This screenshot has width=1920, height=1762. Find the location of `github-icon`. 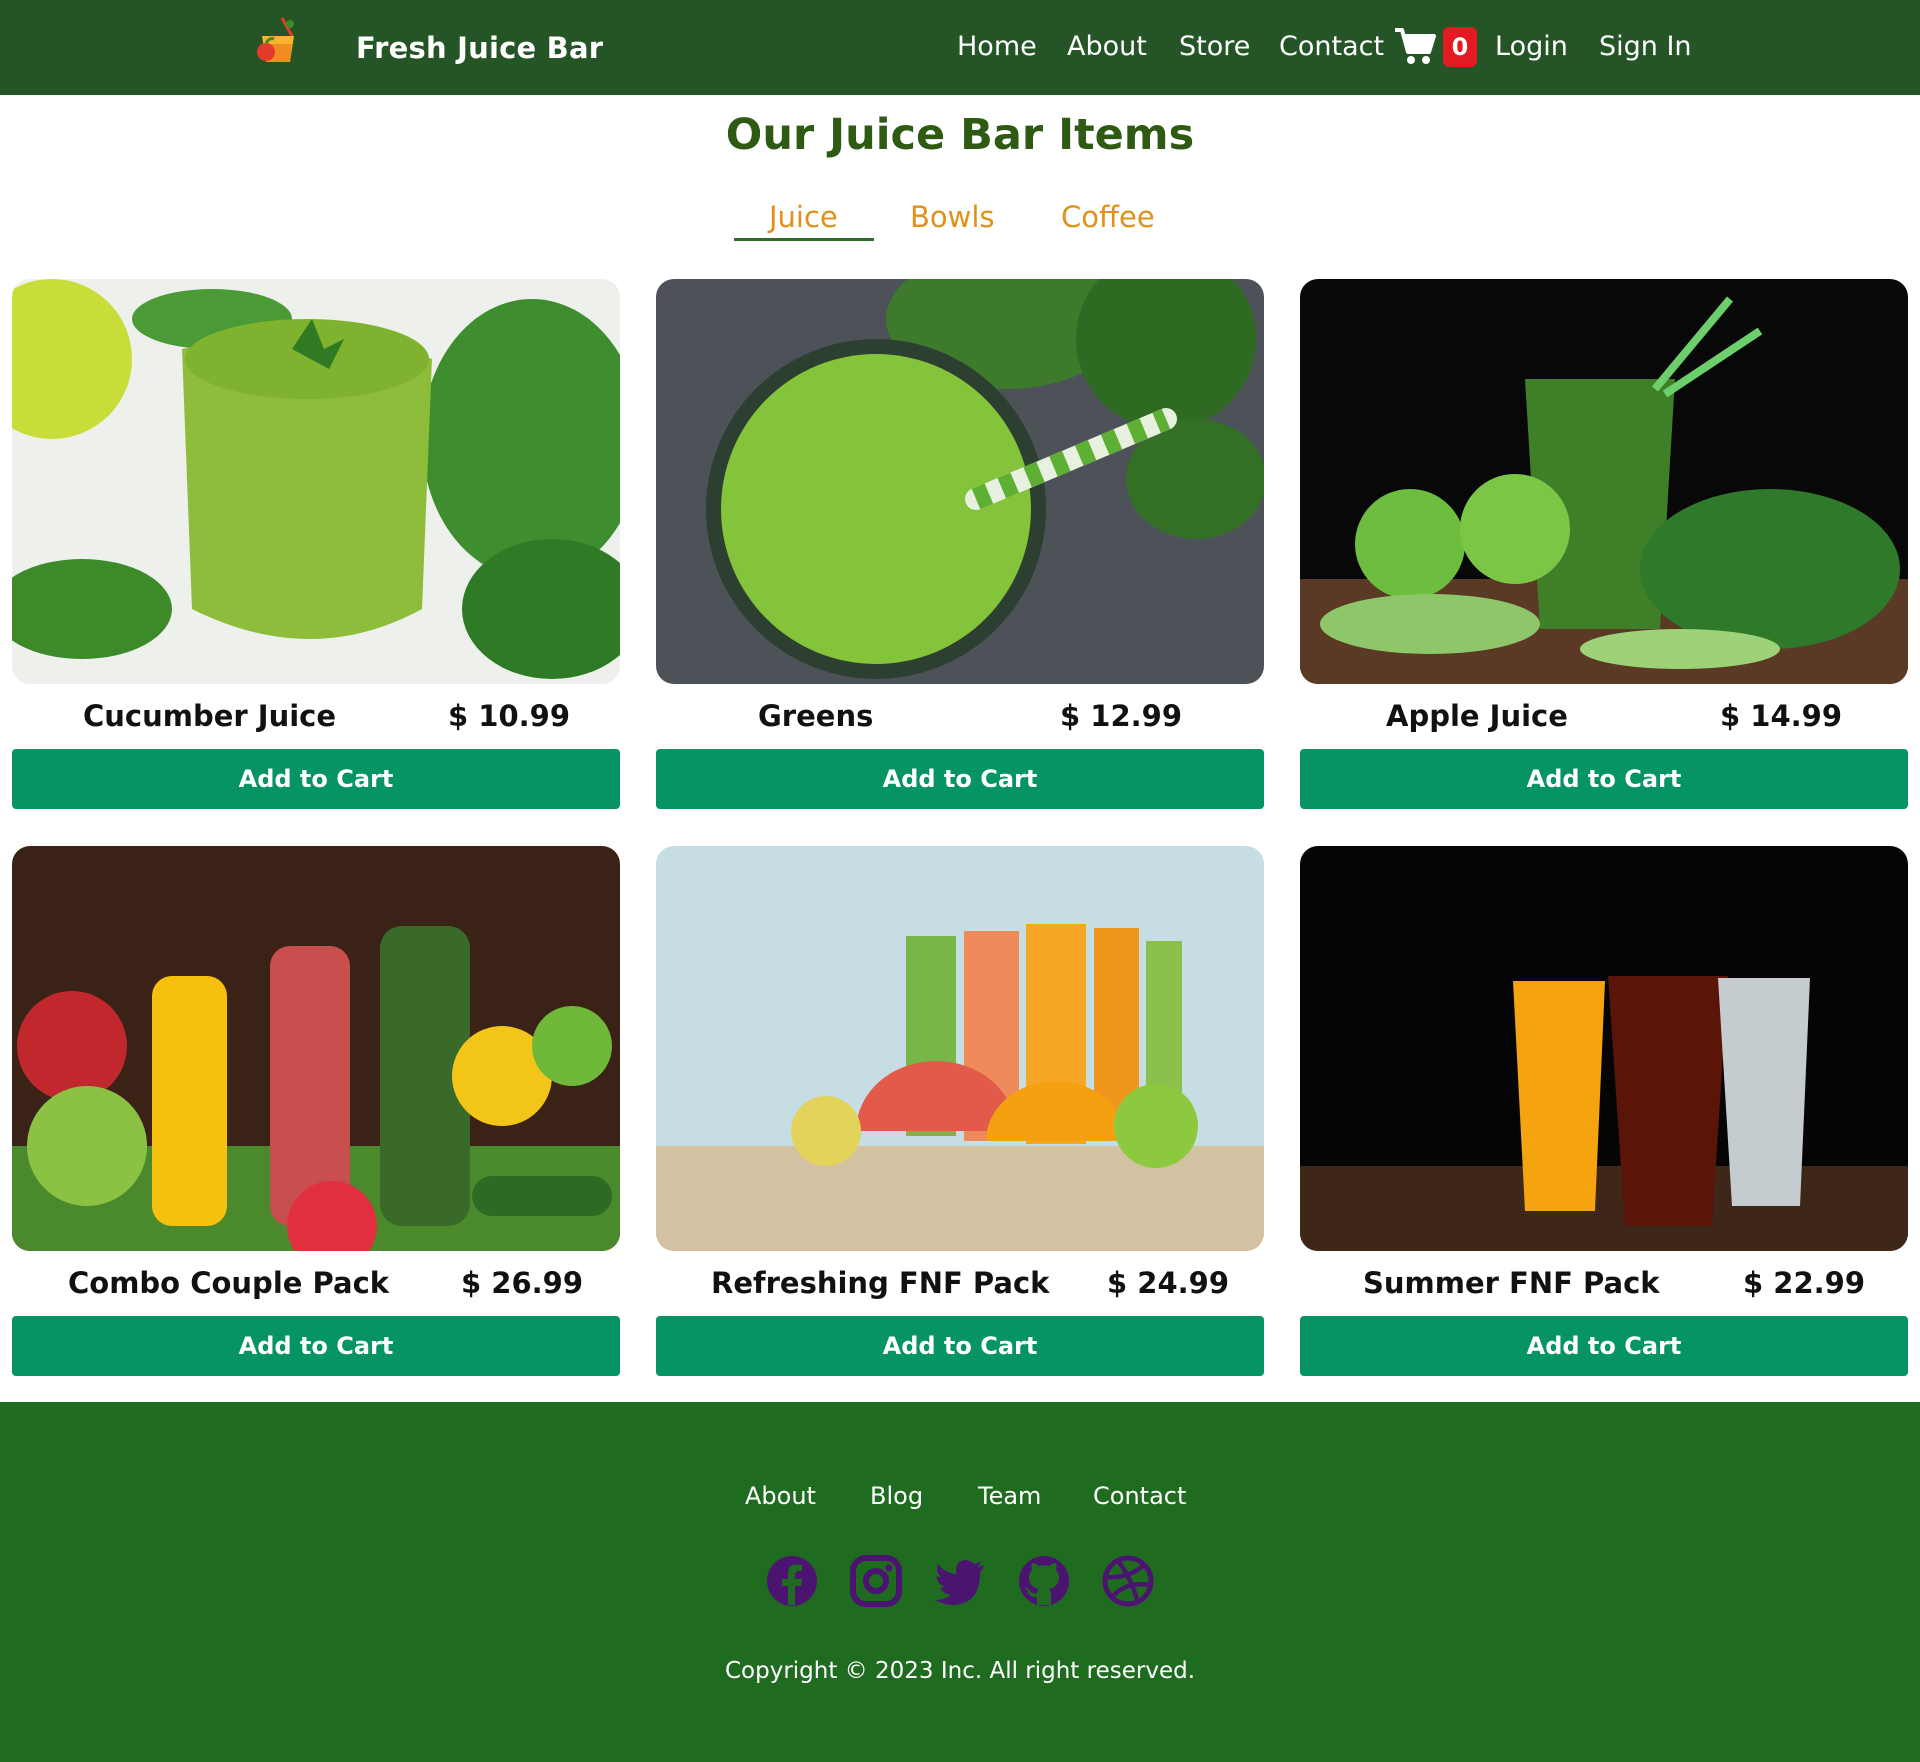

github-icon is located at coordinates (1044, 1581).